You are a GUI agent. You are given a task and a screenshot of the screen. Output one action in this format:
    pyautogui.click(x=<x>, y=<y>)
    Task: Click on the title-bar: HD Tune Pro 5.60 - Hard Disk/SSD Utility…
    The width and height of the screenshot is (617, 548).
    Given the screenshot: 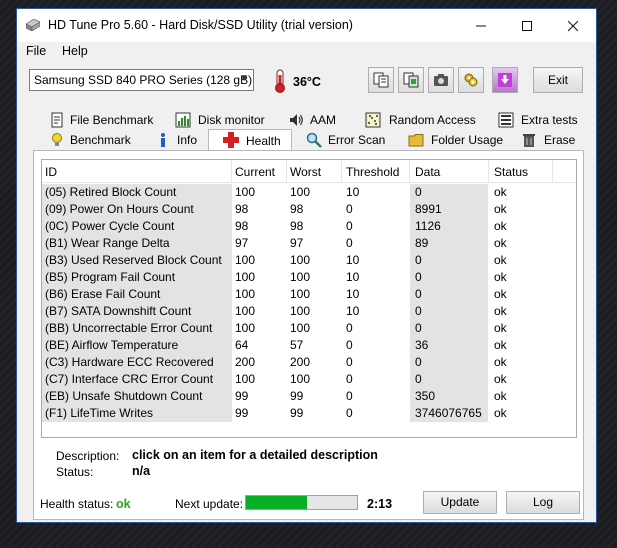 What is the action you would take?
    pyautogui.click(x=306, y=25)
    